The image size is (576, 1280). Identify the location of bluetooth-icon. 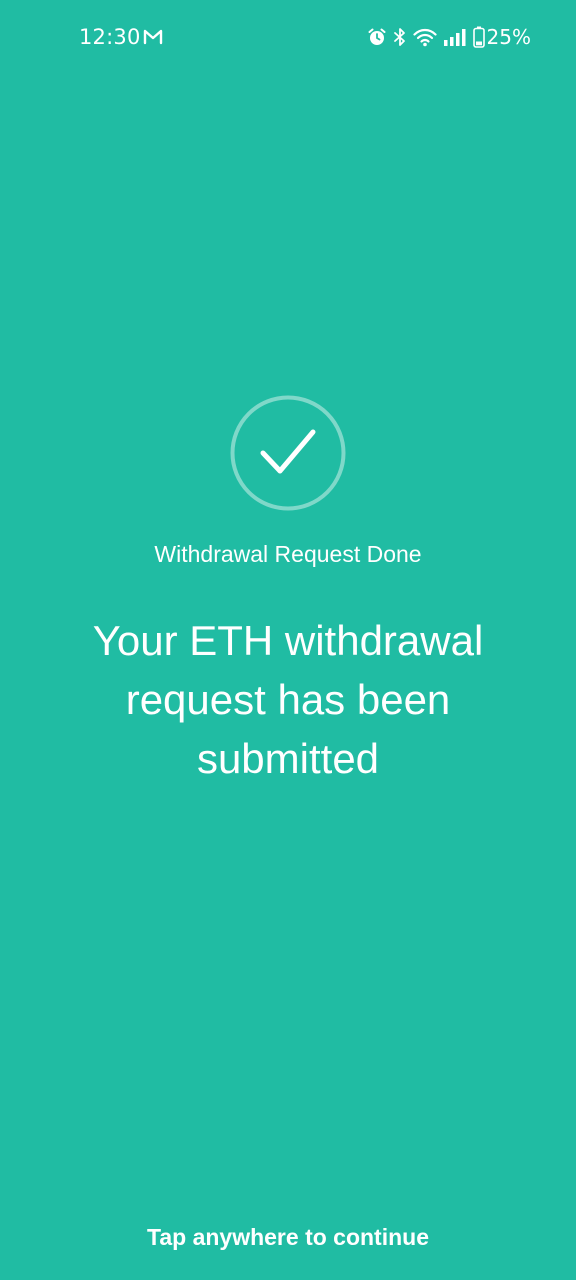
(399, 37).